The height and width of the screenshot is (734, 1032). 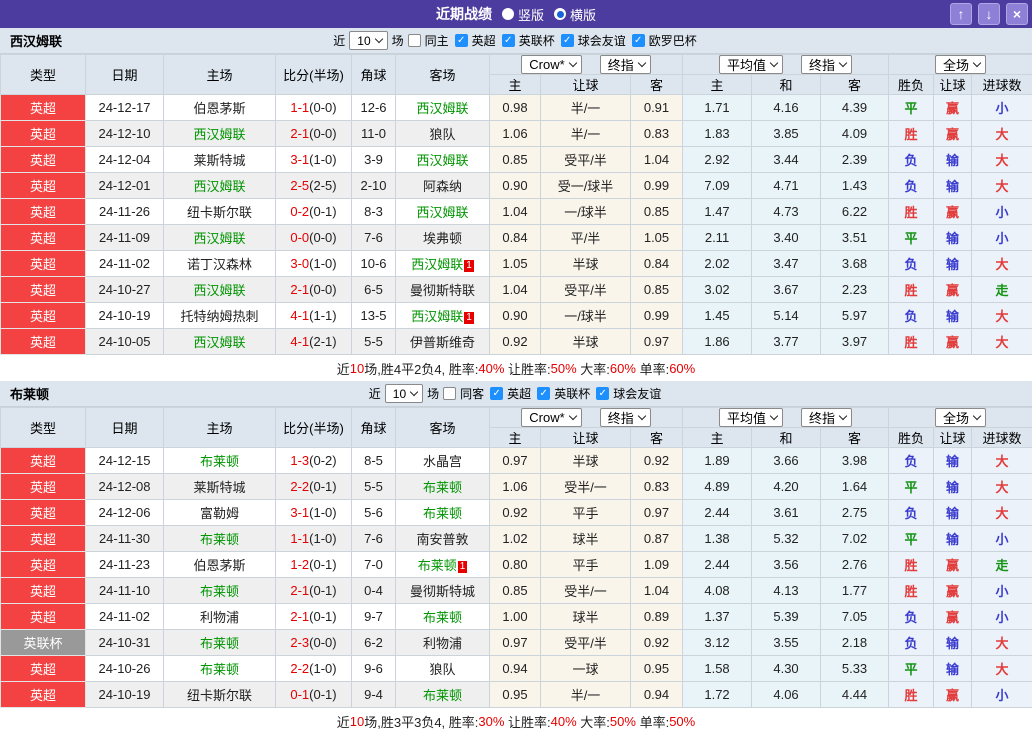 I want to click on euro-away-odds-cell: 1.64, so click(x=855, y=487).